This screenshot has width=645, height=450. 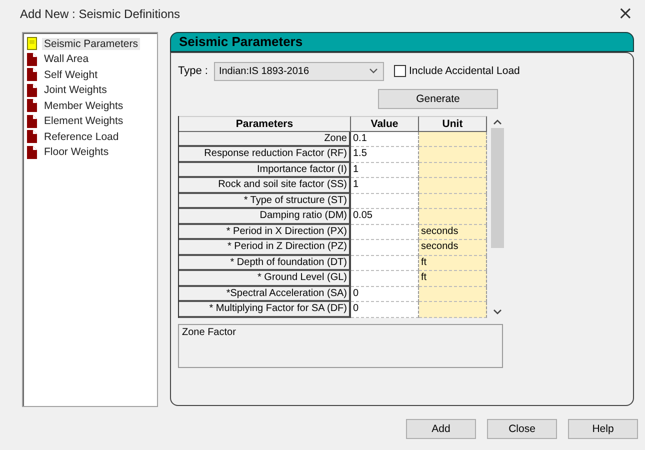 What do you see at coordinates (265, 232) in the screenshot?
I see `parameter-cell: * Period in X Direction (PX)` at bounding box center [265, 232].